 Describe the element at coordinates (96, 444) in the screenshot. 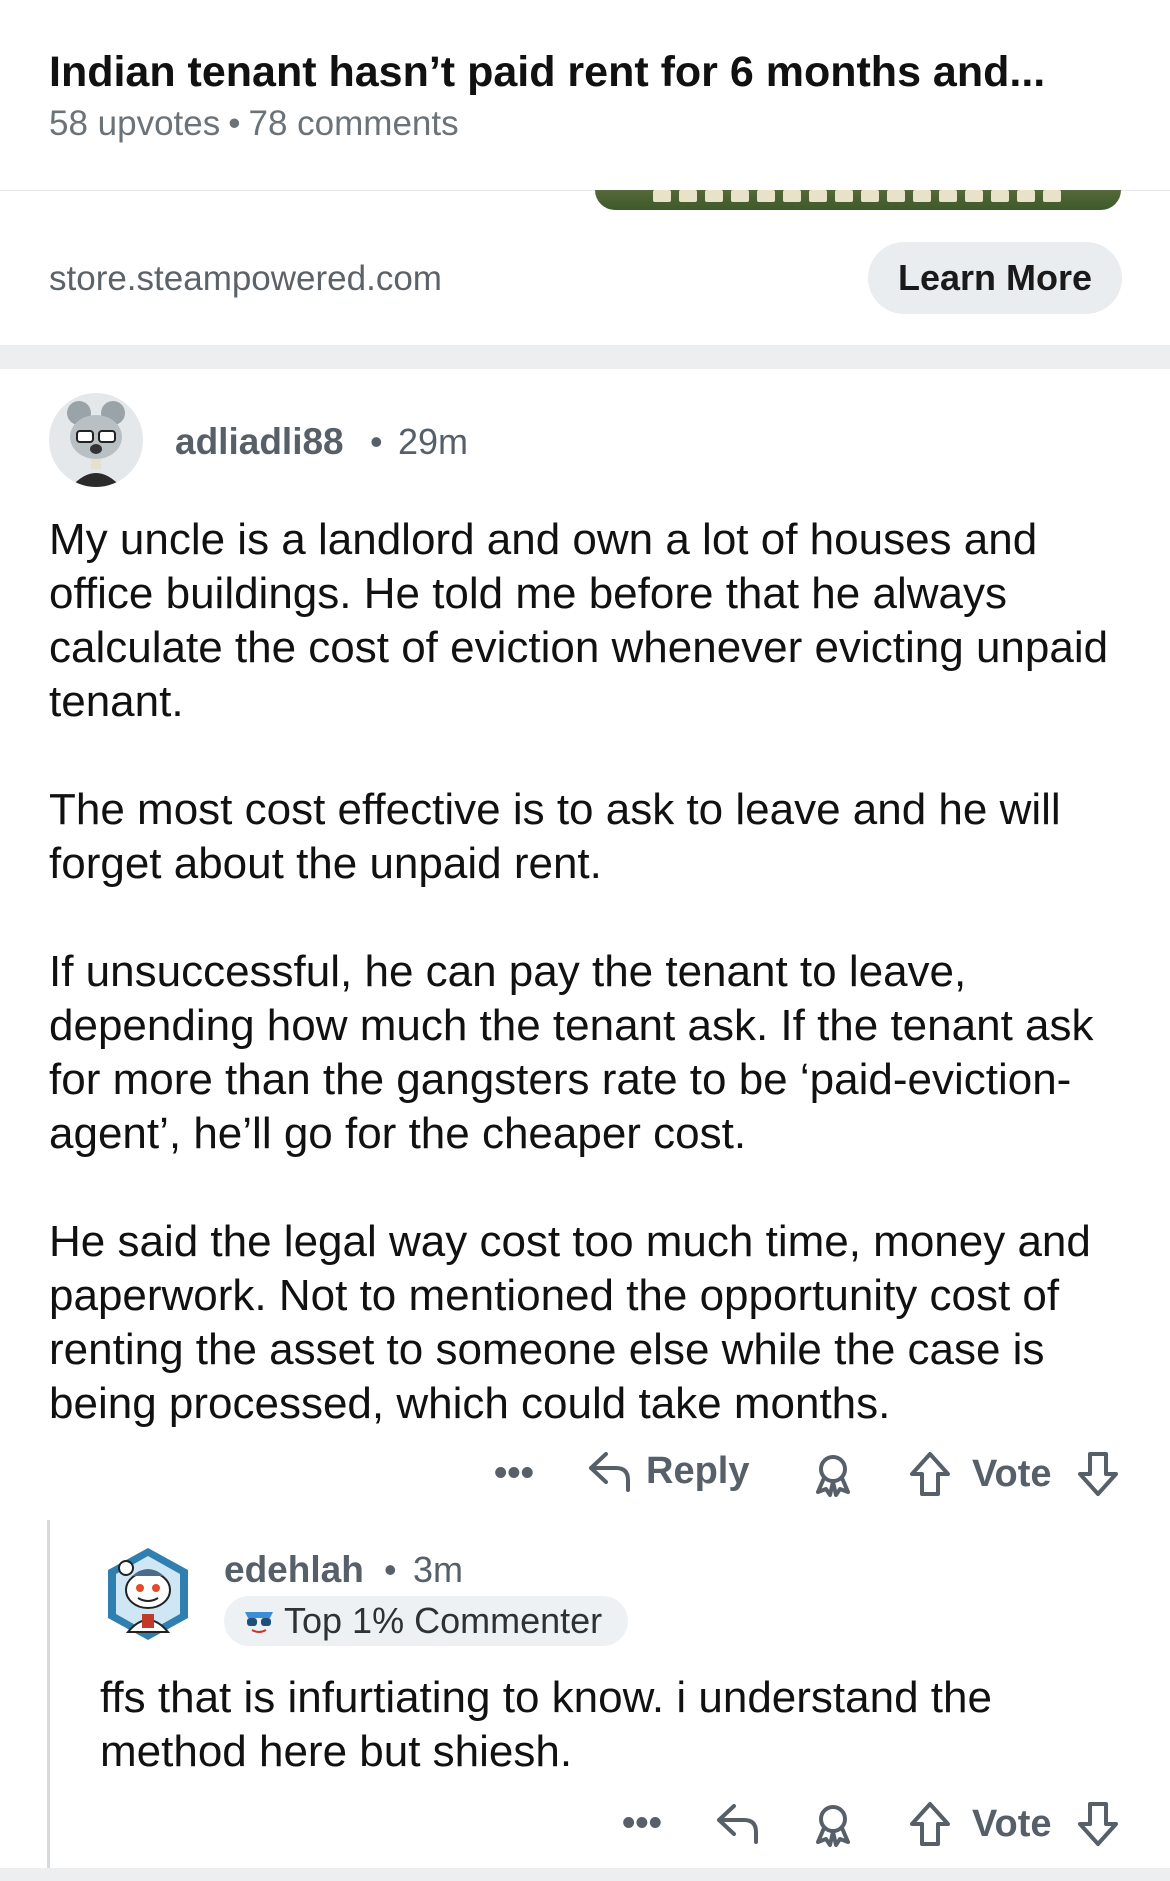

I see `koala-avatar-icon` at that location.